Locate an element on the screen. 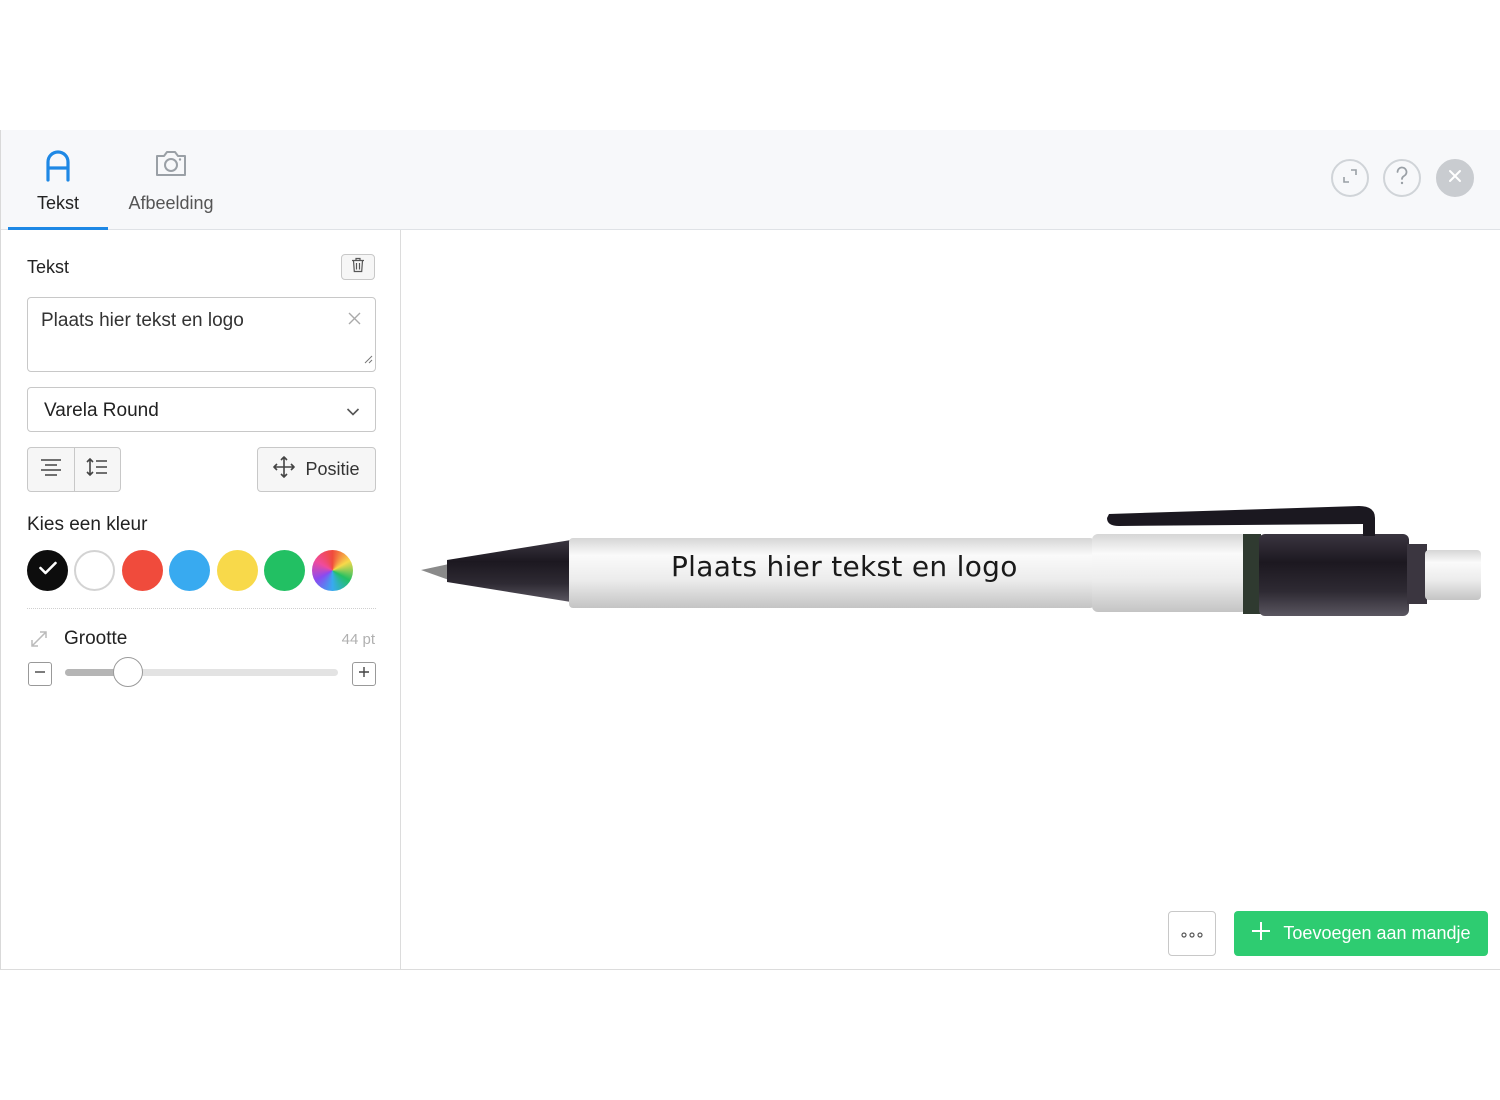 The height and width of the screenshot is (1100, 1500). font-select-value: Varela Round is located at coordinates (101, 410).